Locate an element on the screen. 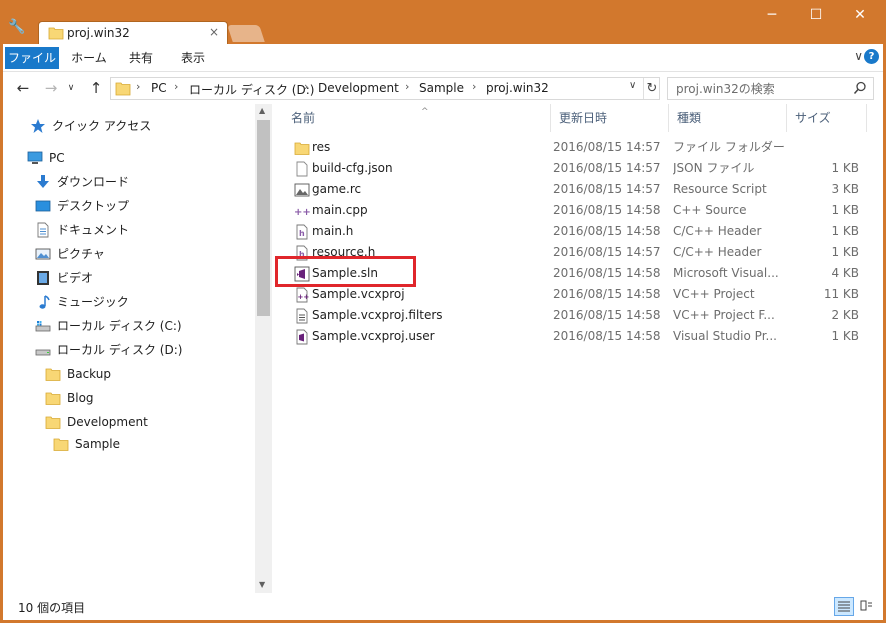 This screenshot has width=886, height=623. vcxproj-user-icon is located at coordinates (302, 337).